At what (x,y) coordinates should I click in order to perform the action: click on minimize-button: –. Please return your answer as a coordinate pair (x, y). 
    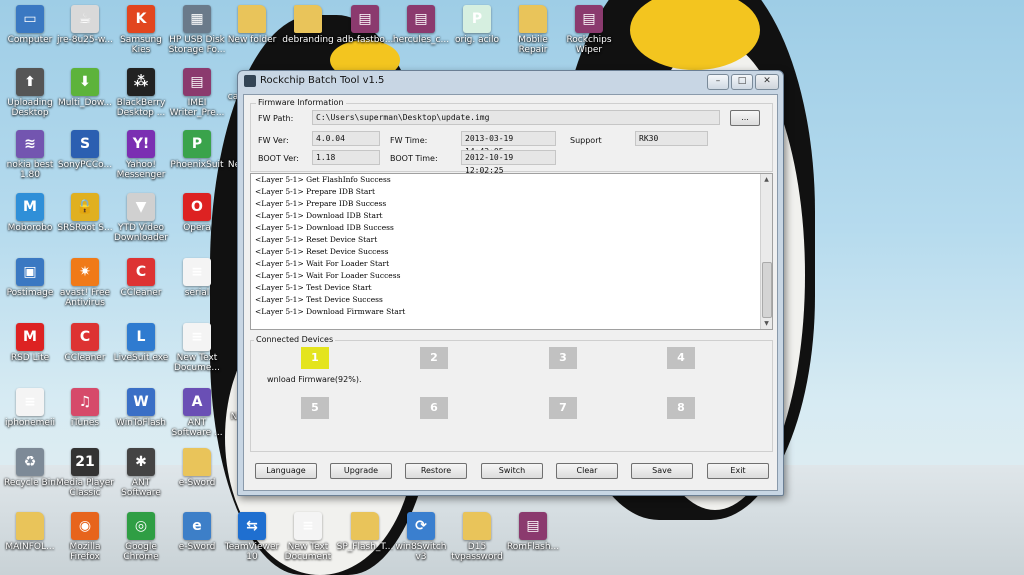
    Looking at the image, I should click on (718, 82).